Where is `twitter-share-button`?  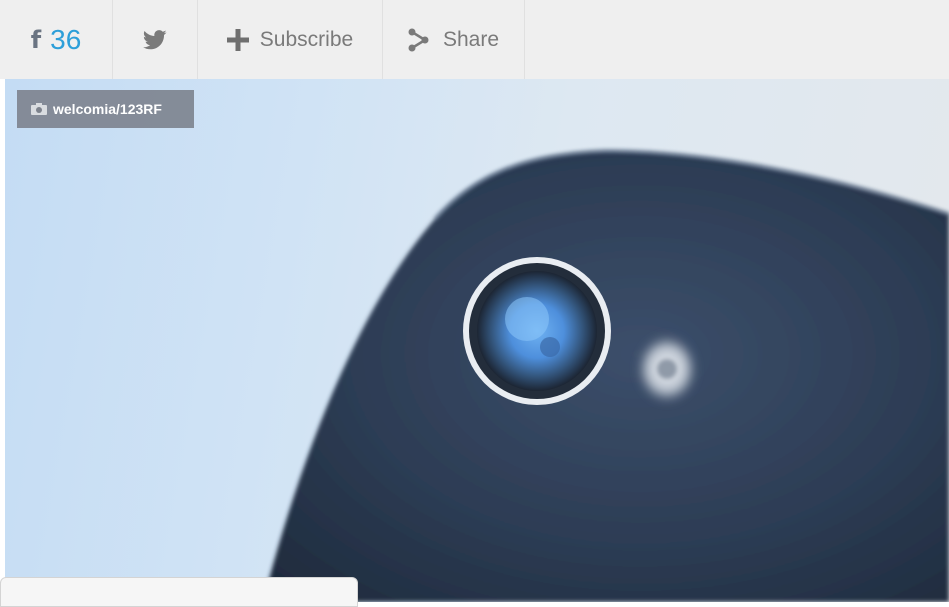 twitter-share-button is located at coordinates (155, 39).